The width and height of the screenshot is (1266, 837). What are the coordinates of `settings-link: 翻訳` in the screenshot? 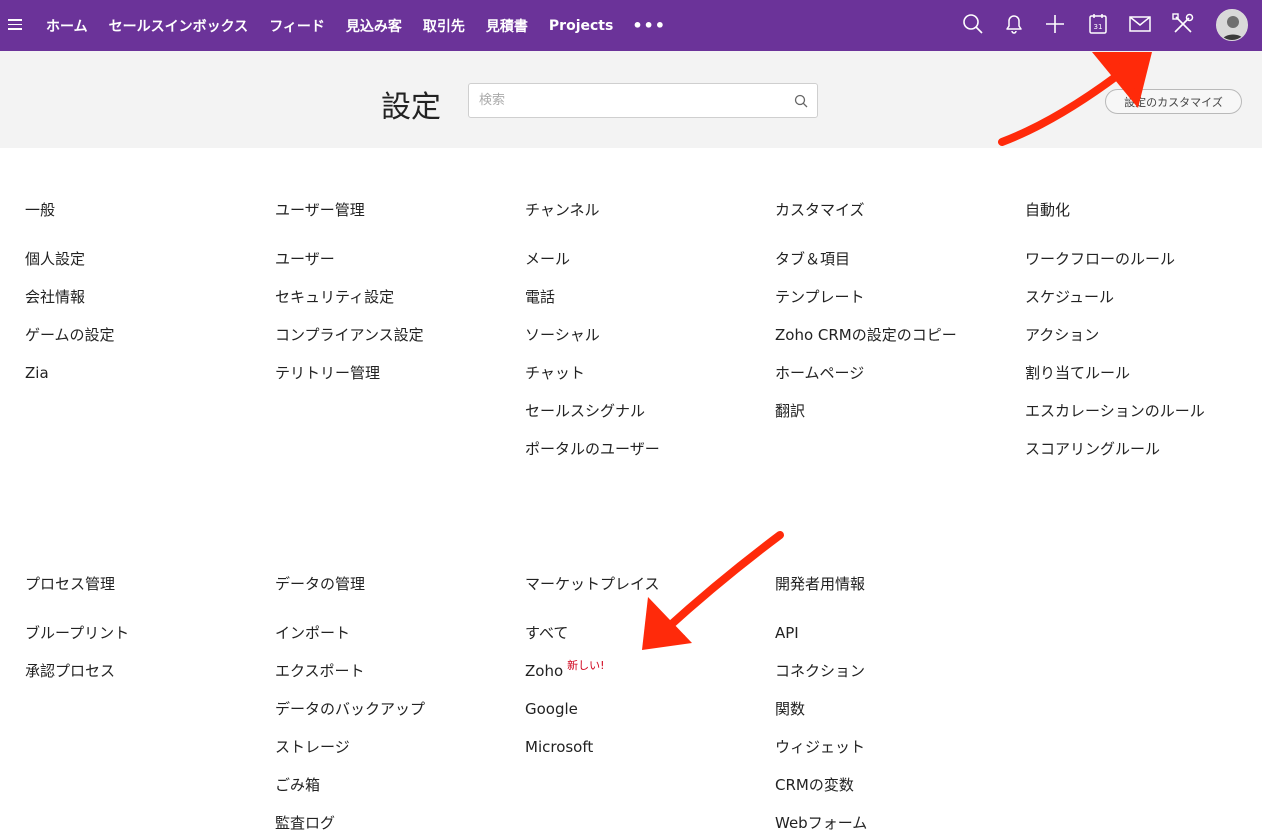 It's located at (895, 420).